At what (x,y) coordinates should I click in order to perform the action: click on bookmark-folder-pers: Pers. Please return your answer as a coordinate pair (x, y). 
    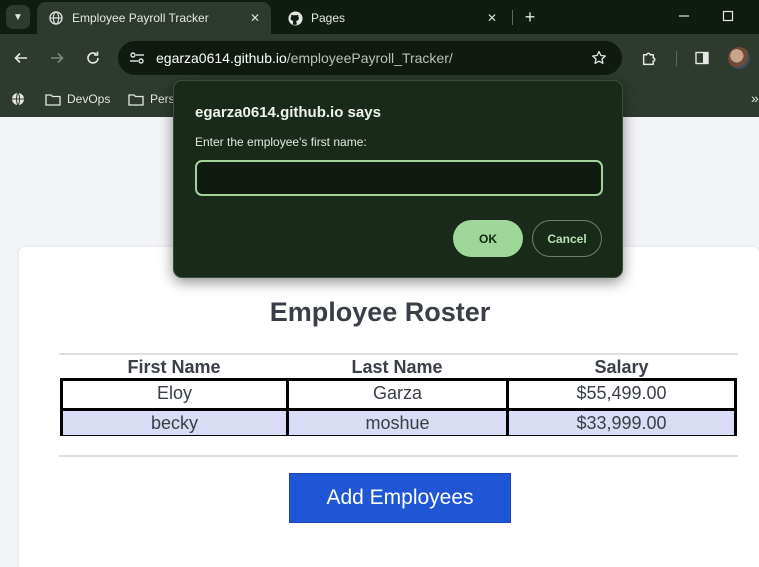
    Looking at the image, I should click on (151, 99).